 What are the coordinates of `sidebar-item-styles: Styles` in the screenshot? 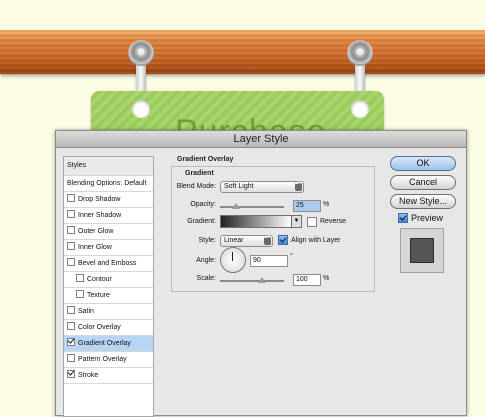 It's located at (108, 166).